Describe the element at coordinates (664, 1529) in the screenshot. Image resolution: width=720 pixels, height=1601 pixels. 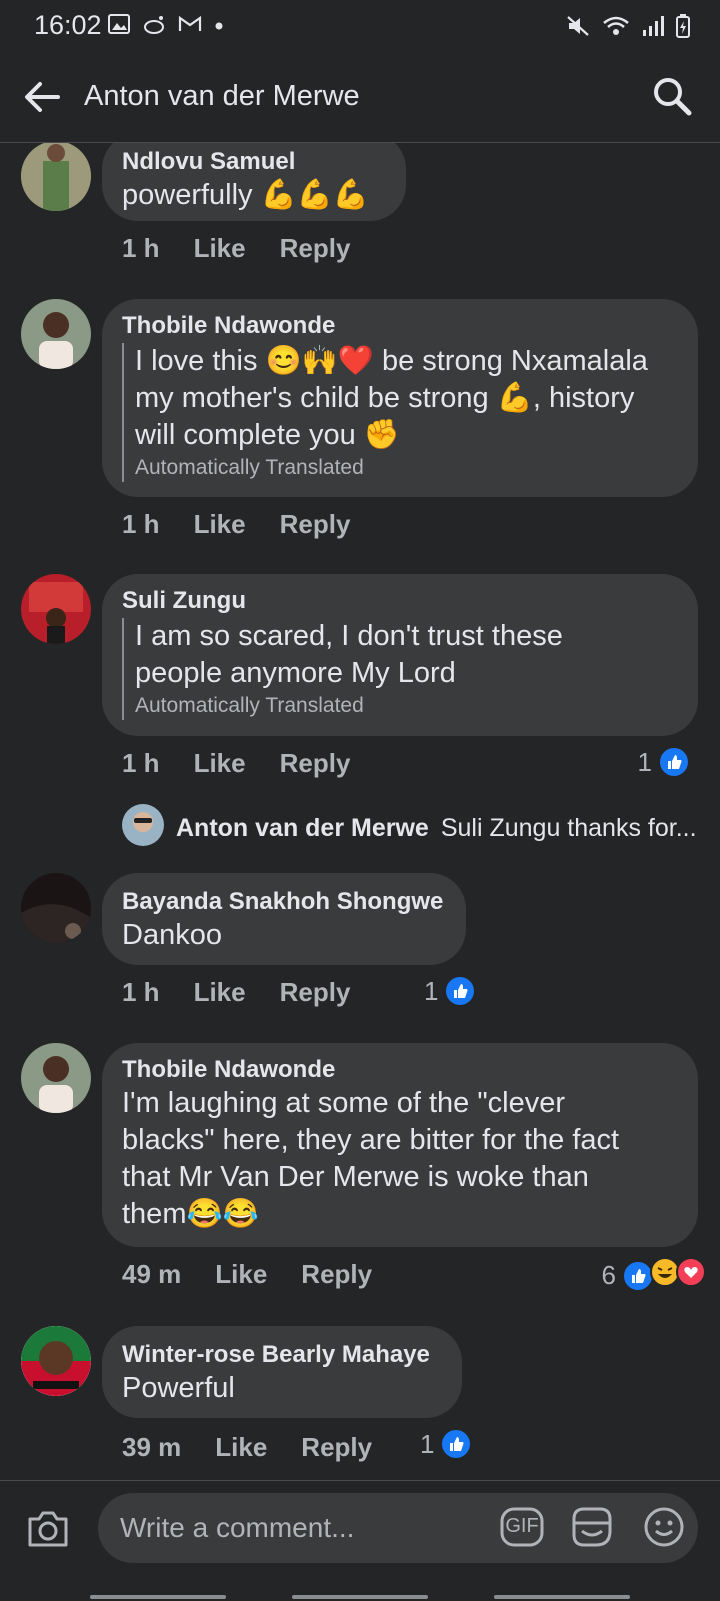
I see `emoji-icon` at that location.